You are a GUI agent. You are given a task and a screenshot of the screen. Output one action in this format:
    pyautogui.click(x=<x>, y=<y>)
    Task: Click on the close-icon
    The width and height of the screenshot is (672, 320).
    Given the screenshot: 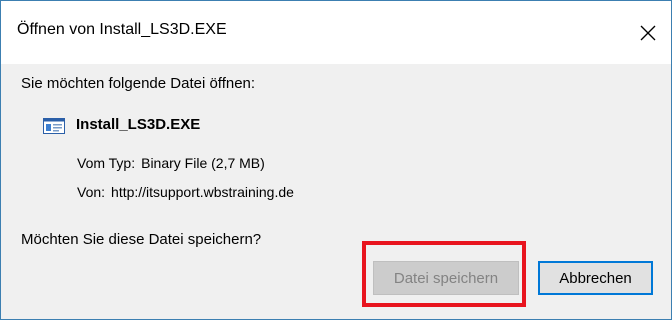 What is the action you would take?
    pyautogui.click(x=648, y=32)
    